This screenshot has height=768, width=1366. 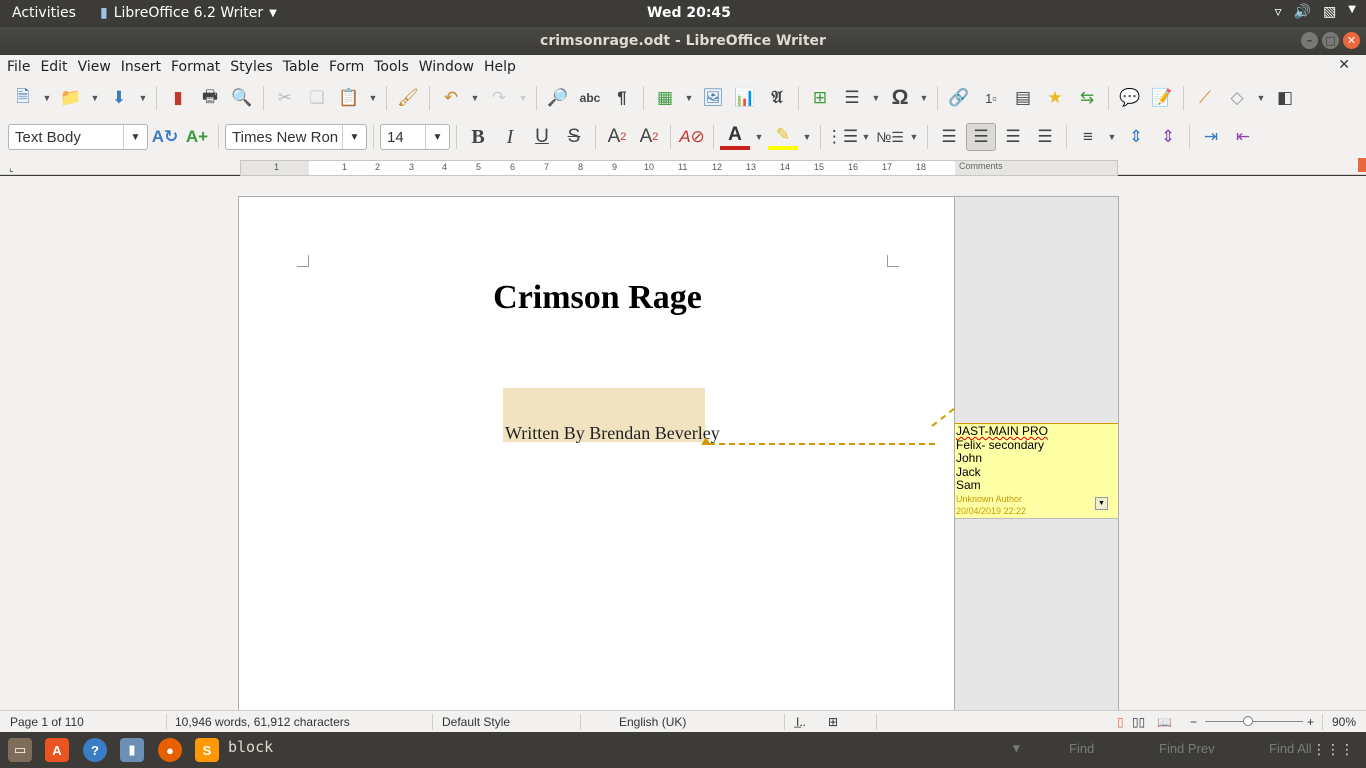 I want to click on menu-styles: Styles, so click(x=251, y=67).